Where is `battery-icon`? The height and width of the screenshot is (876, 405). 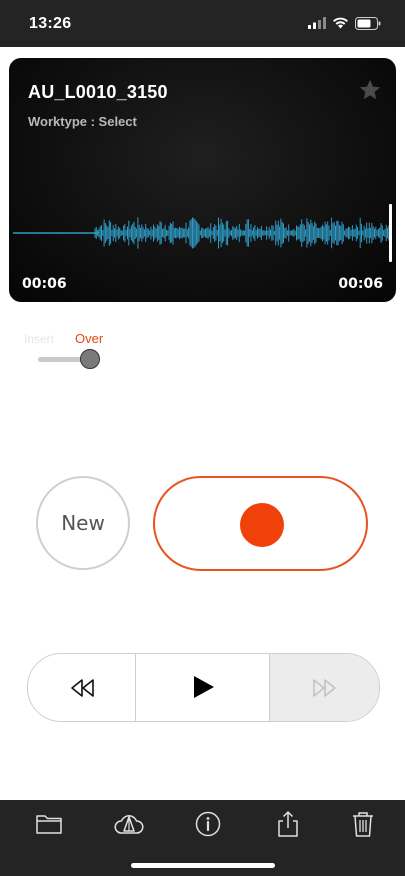
battery-icon is located at coordinates (368, 23).